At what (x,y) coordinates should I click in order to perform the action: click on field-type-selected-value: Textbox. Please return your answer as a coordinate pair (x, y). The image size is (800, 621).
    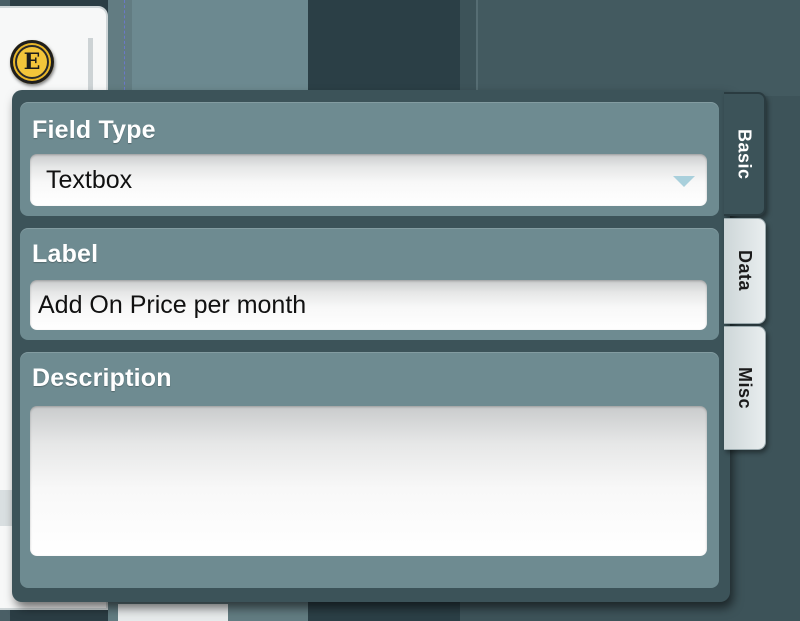
    Looking at the image, I should click on (89, 179).